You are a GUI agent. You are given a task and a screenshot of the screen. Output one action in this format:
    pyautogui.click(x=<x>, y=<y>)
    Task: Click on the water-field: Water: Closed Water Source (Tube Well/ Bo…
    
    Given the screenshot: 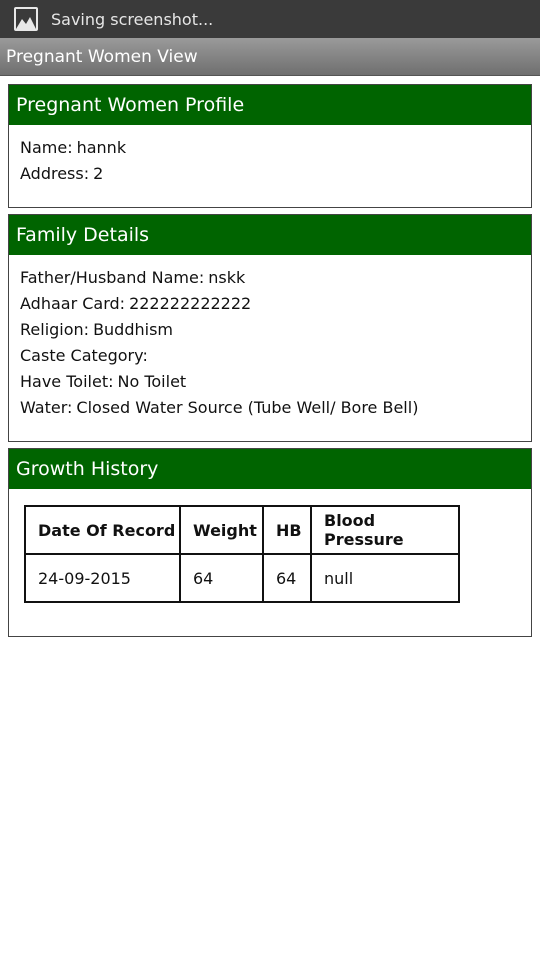 What is the action you would take?
    pyautogui.click(x=270, y=408)
    